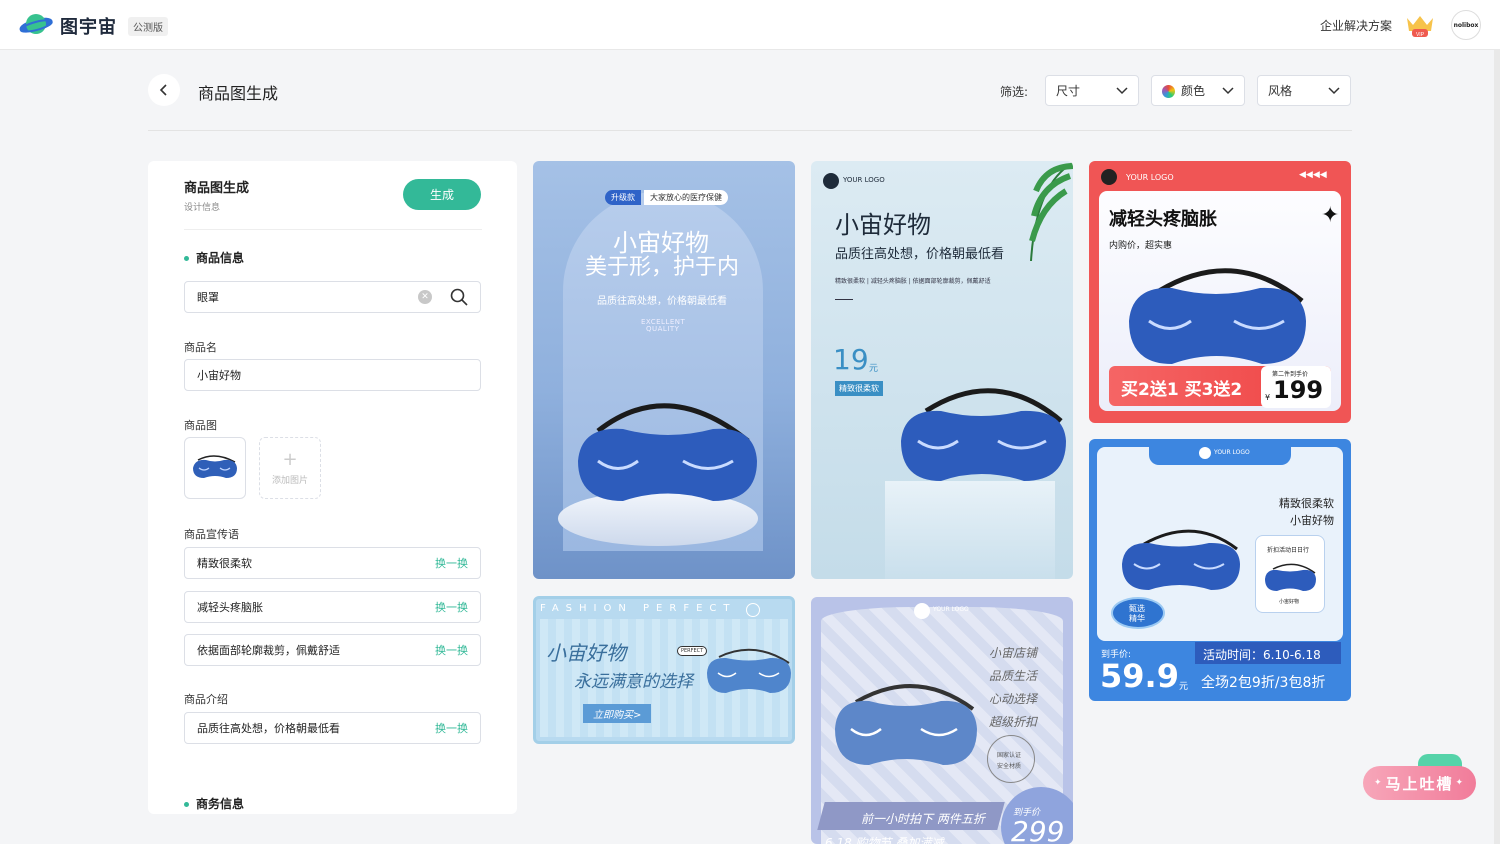 This screenshot has height=844, width=1500. I want to click on clear-icon: ✕, so click(425, 297).